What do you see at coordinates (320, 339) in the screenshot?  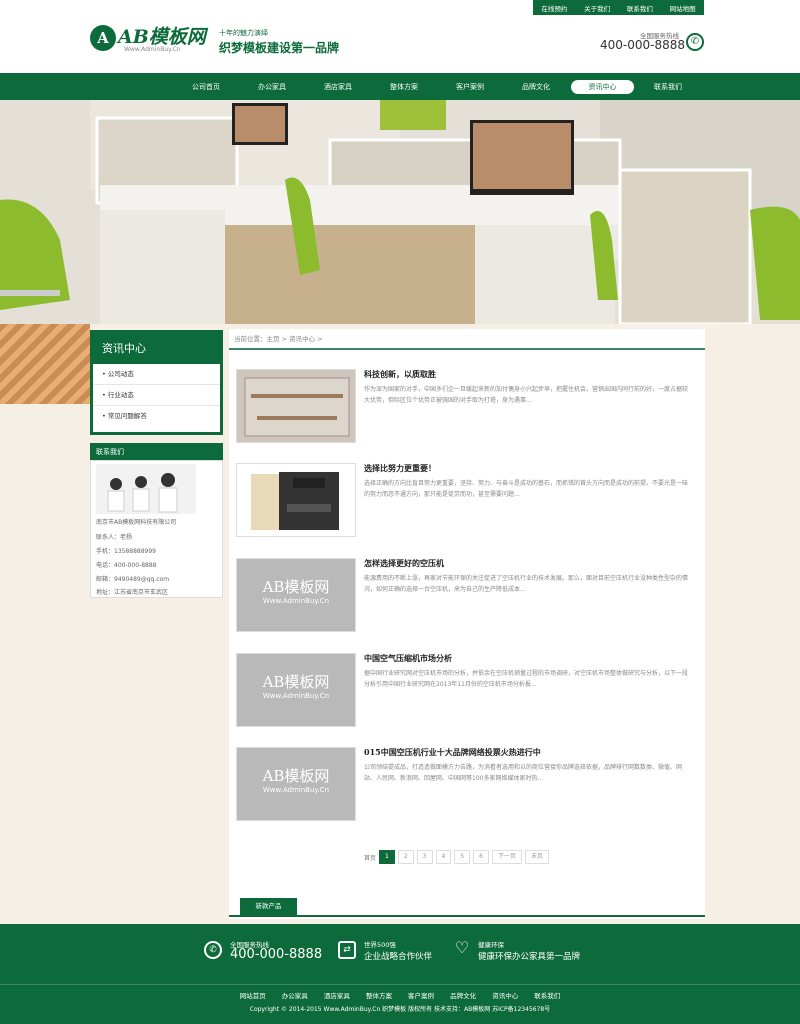 I see `breadcrumb-end: >` at bounding box center [320, 339].